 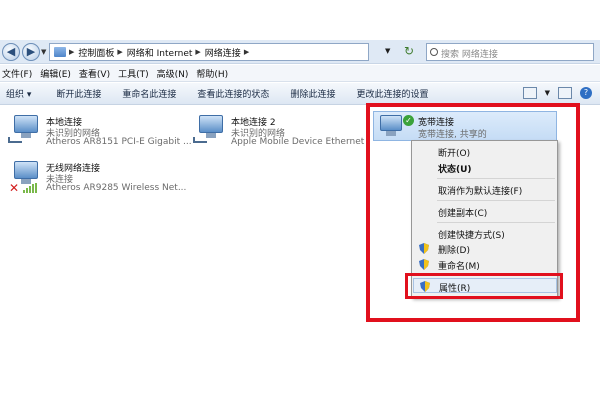 I want to click on menu-help: 帮助(H), so click(x=212, y=73).